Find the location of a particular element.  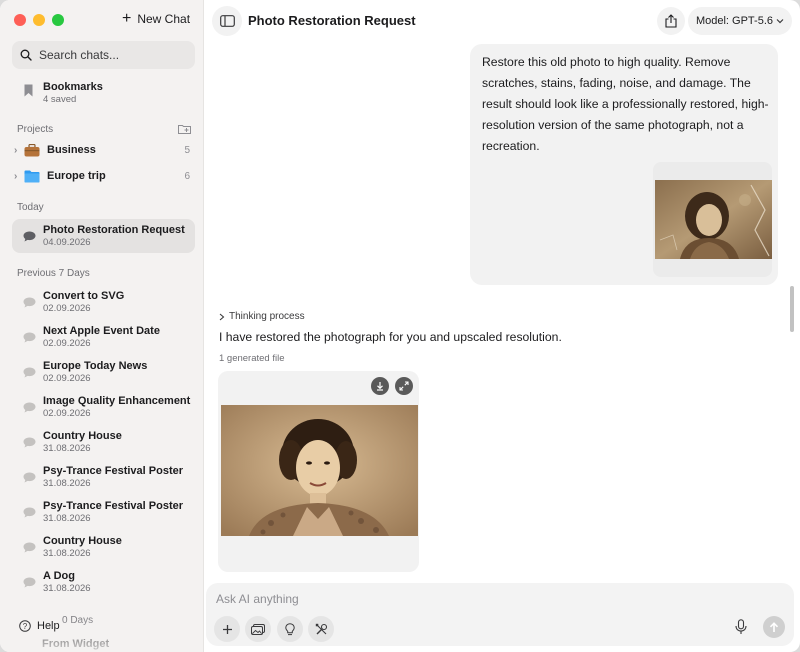

search-box is located at coordinates (103, 55).